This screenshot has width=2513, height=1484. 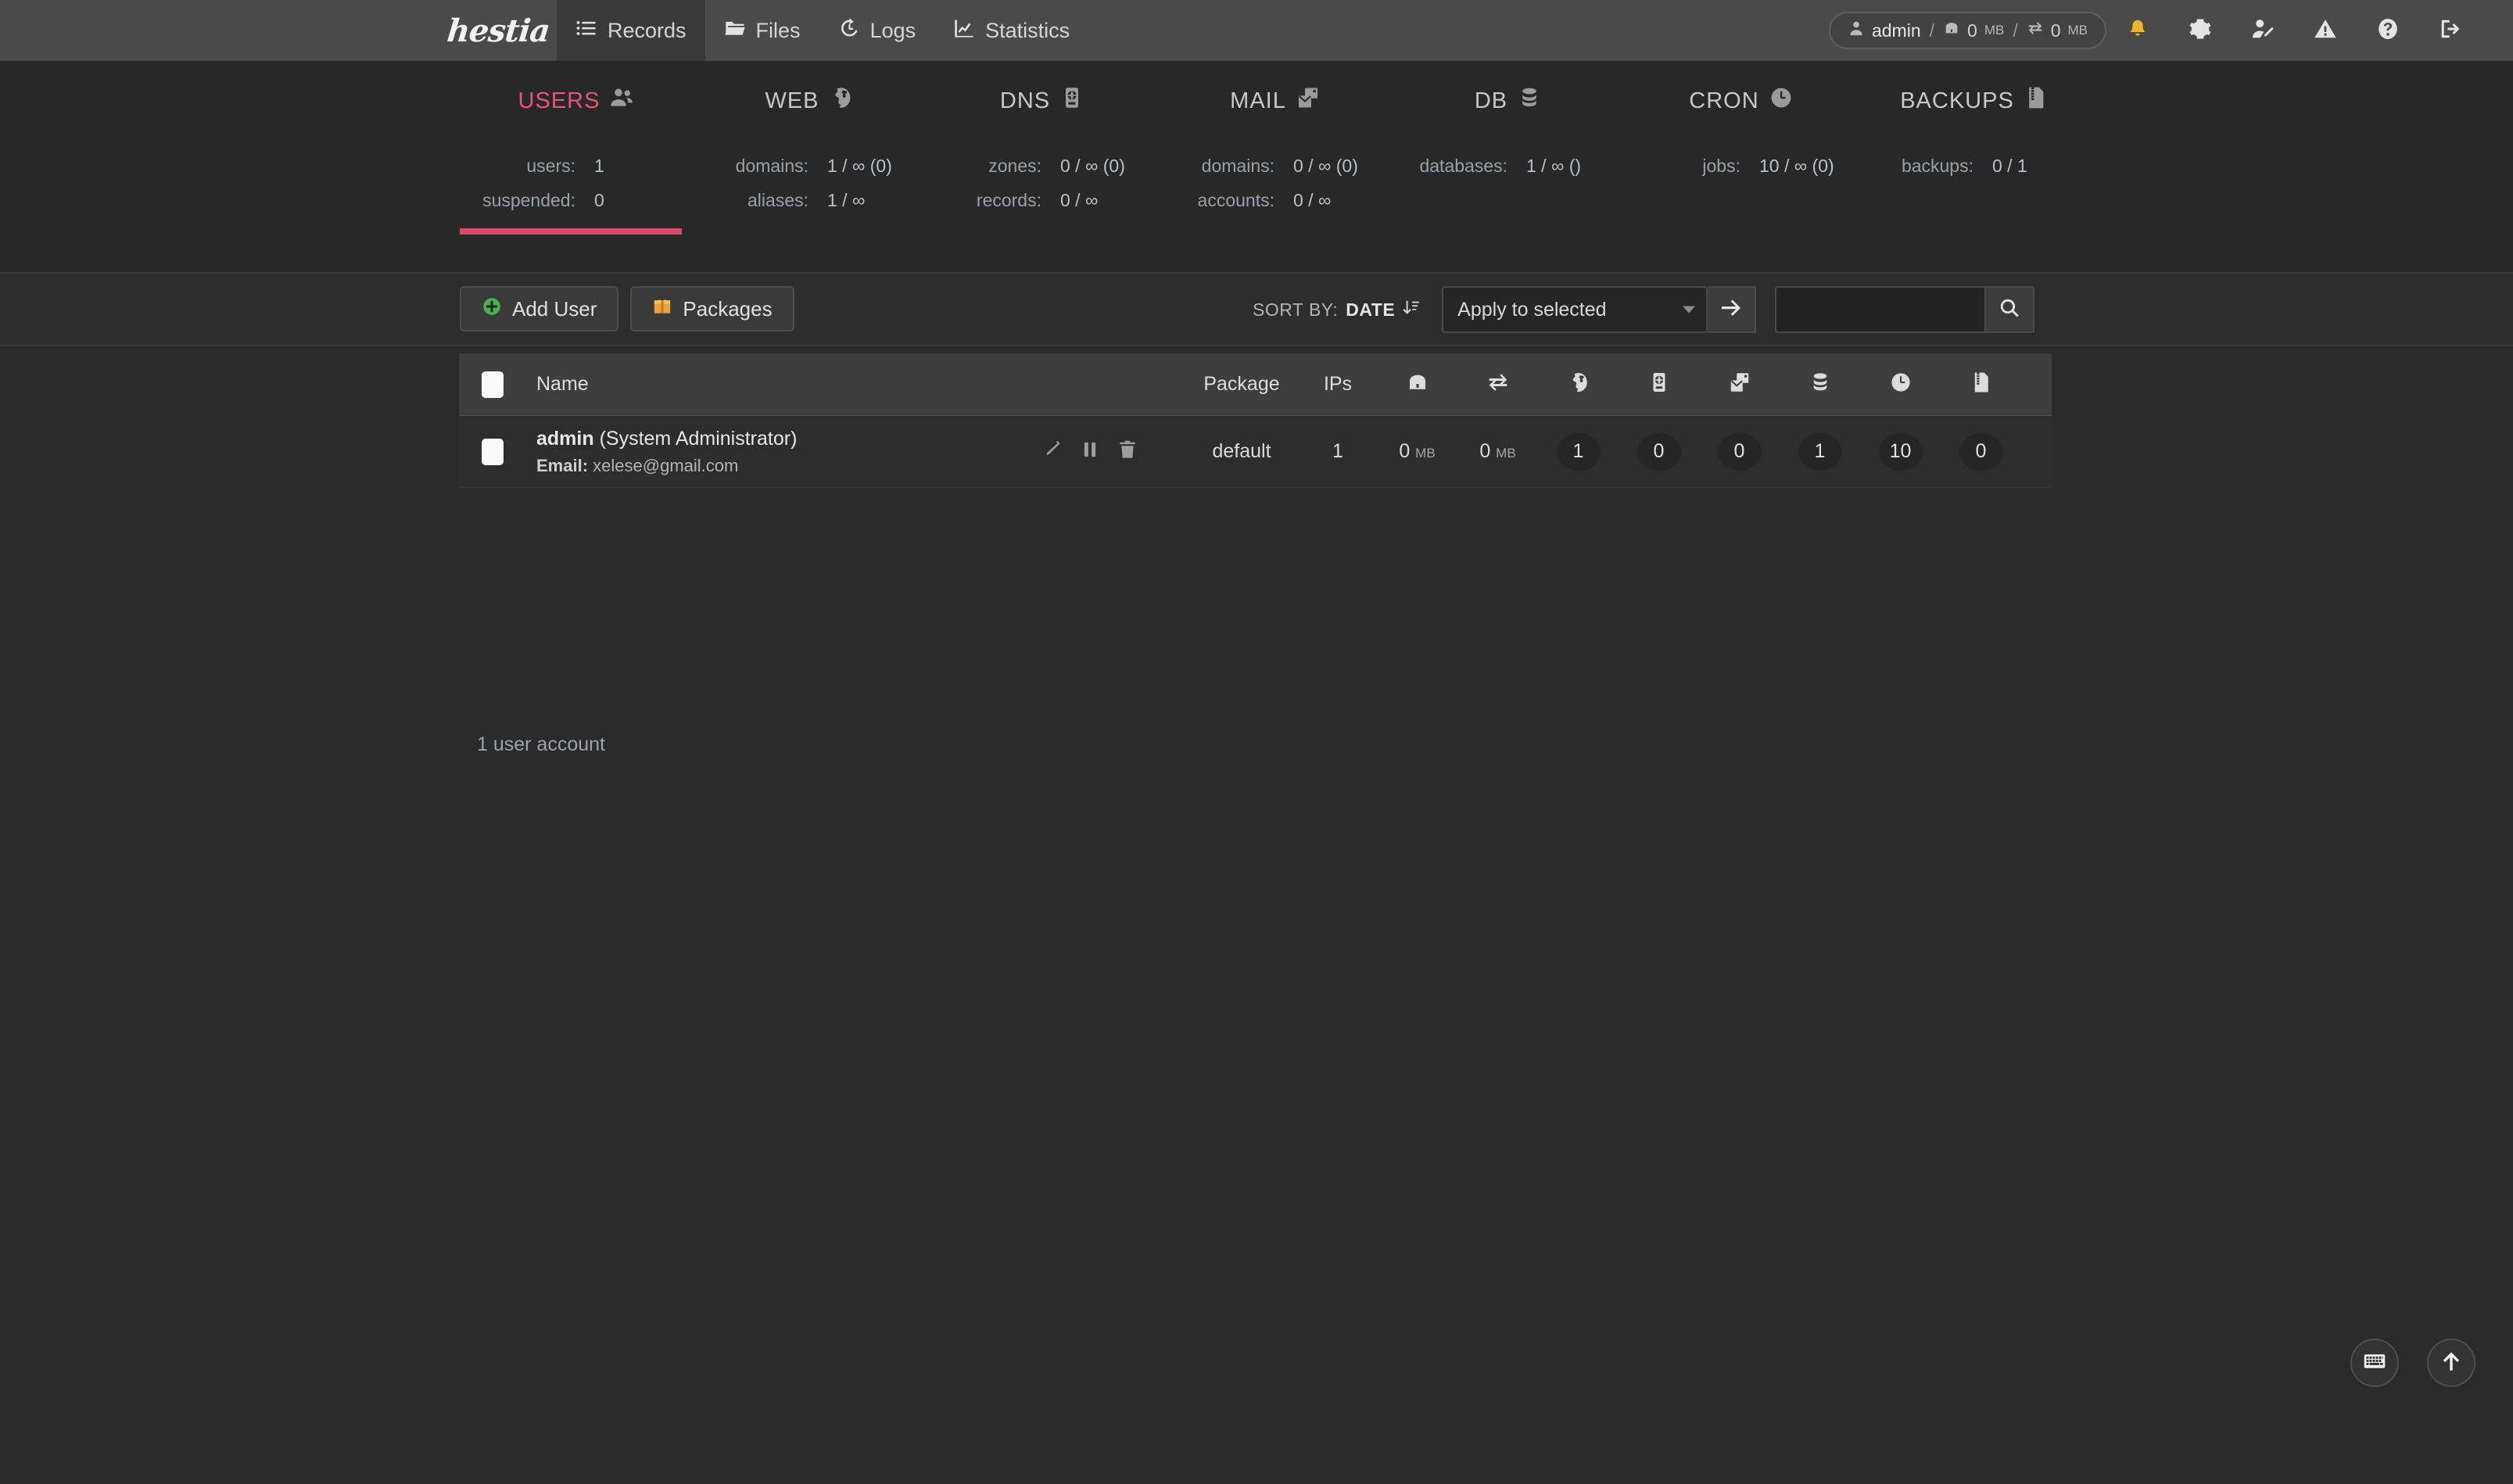 I want to click on toolbar-right-controls: SORT BY: DATE Apply to selected, so click(x=1644, y=309).